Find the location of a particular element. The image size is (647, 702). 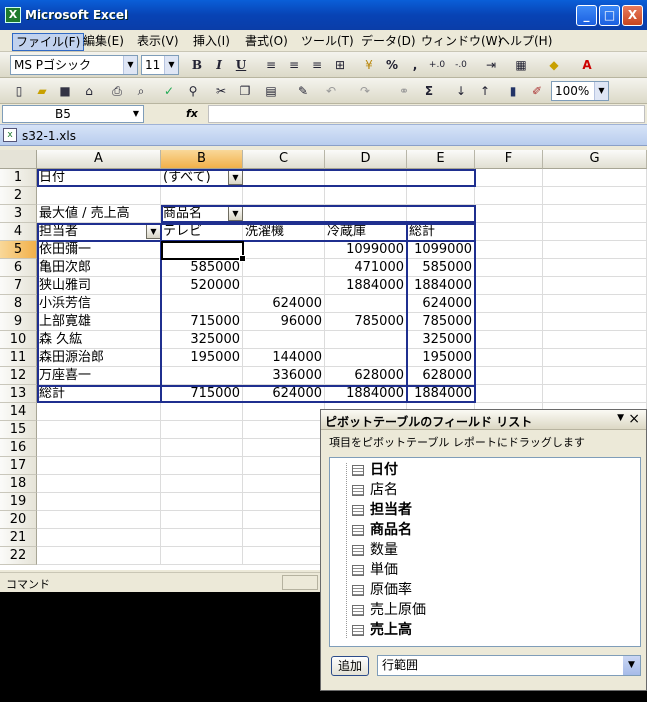

print-preview-icon: ⌕ is located at coordinates (141, 91).